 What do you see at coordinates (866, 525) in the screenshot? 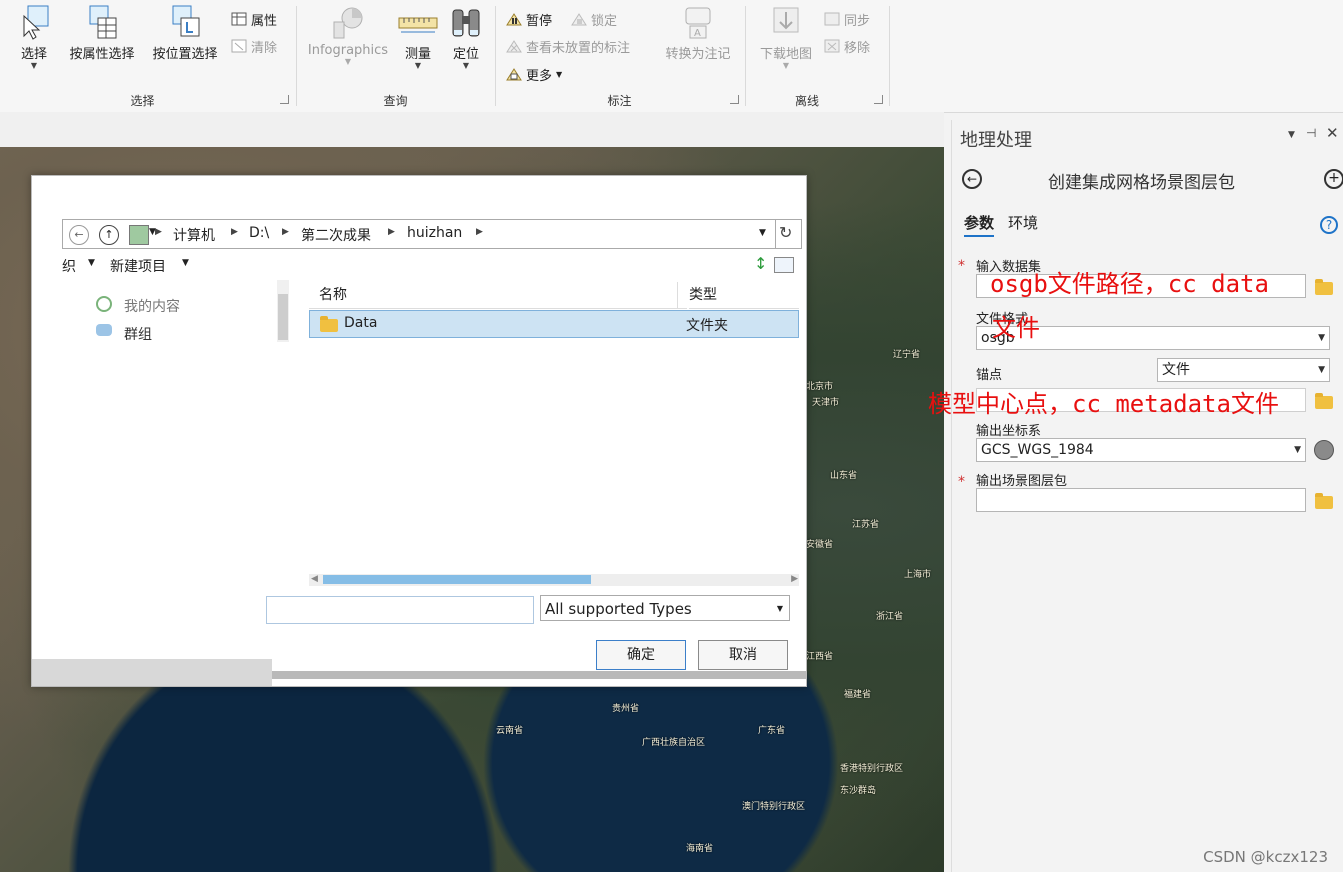
I see `map-label: 江苏省` at bounding box center [866, 525].